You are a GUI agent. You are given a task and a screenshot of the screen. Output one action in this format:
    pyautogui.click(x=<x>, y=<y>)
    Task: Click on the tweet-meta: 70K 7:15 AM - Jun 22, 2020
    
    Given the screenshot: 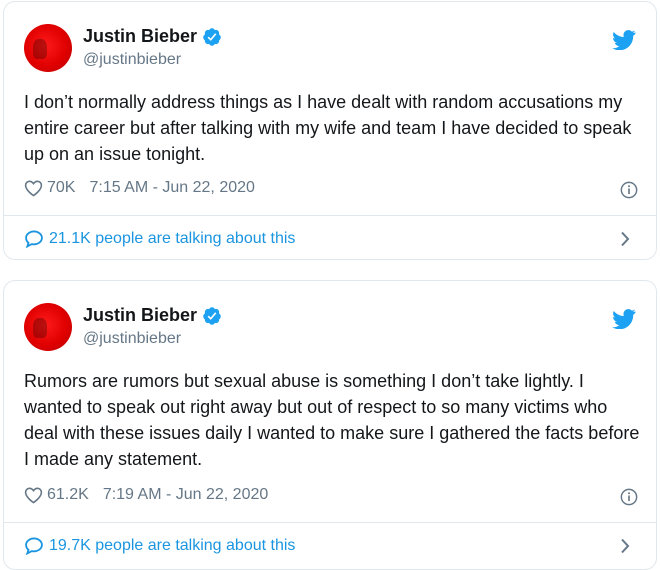 What is the action you would take?
    pyautogui.click(x=139, y=188)
    